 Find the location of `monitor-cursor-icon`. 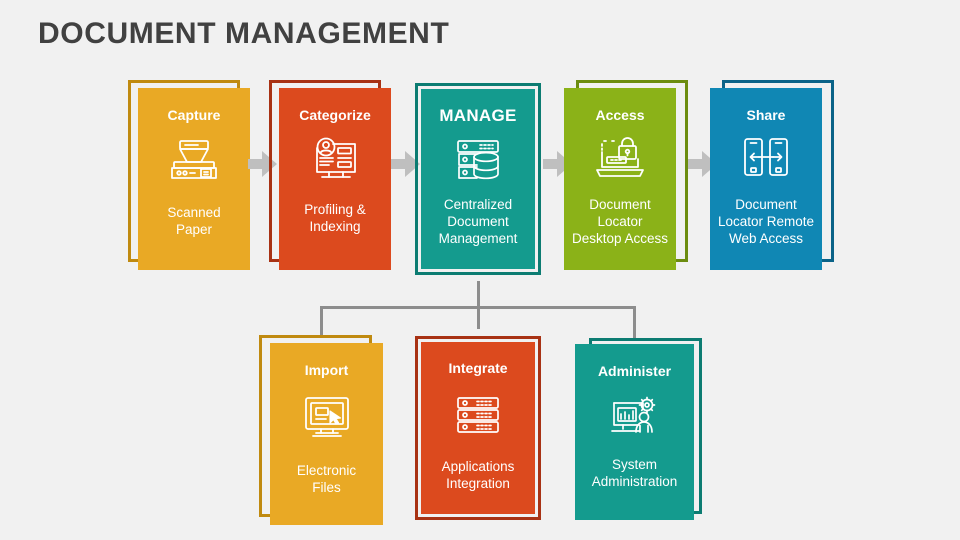

monitor-cursor-icon is located at coordinates (327, 419).